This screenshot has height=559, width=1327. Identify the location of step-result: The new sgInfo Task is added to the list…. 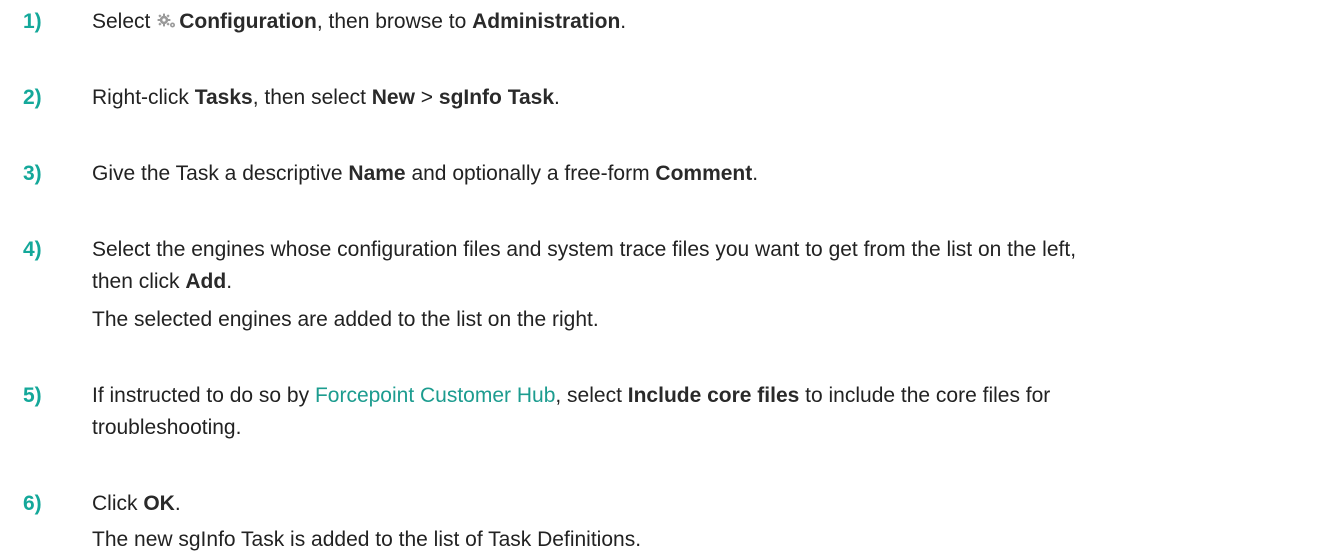
(367, 539).